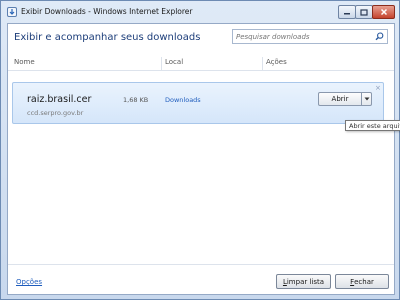 This screenshot has width=400, height=300. What do you see at coordinates (24, 62) in the screenshot?
I see `column-name: Nome` at bounding box center [24, 62].